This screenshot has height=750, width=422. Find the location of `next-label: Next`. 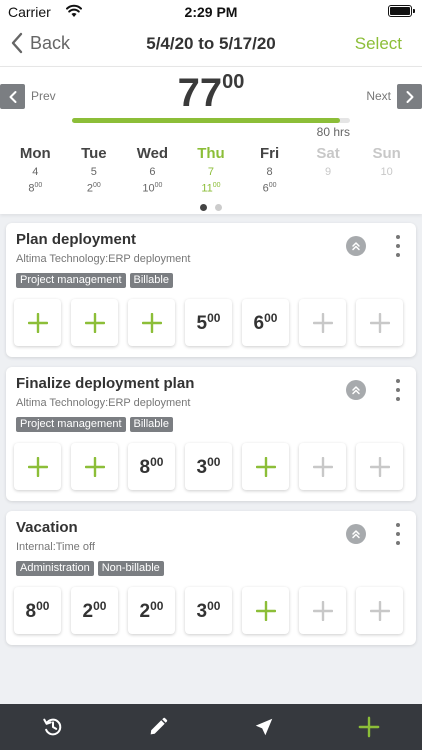

next-label: Next is located at coordinates (378, 96).